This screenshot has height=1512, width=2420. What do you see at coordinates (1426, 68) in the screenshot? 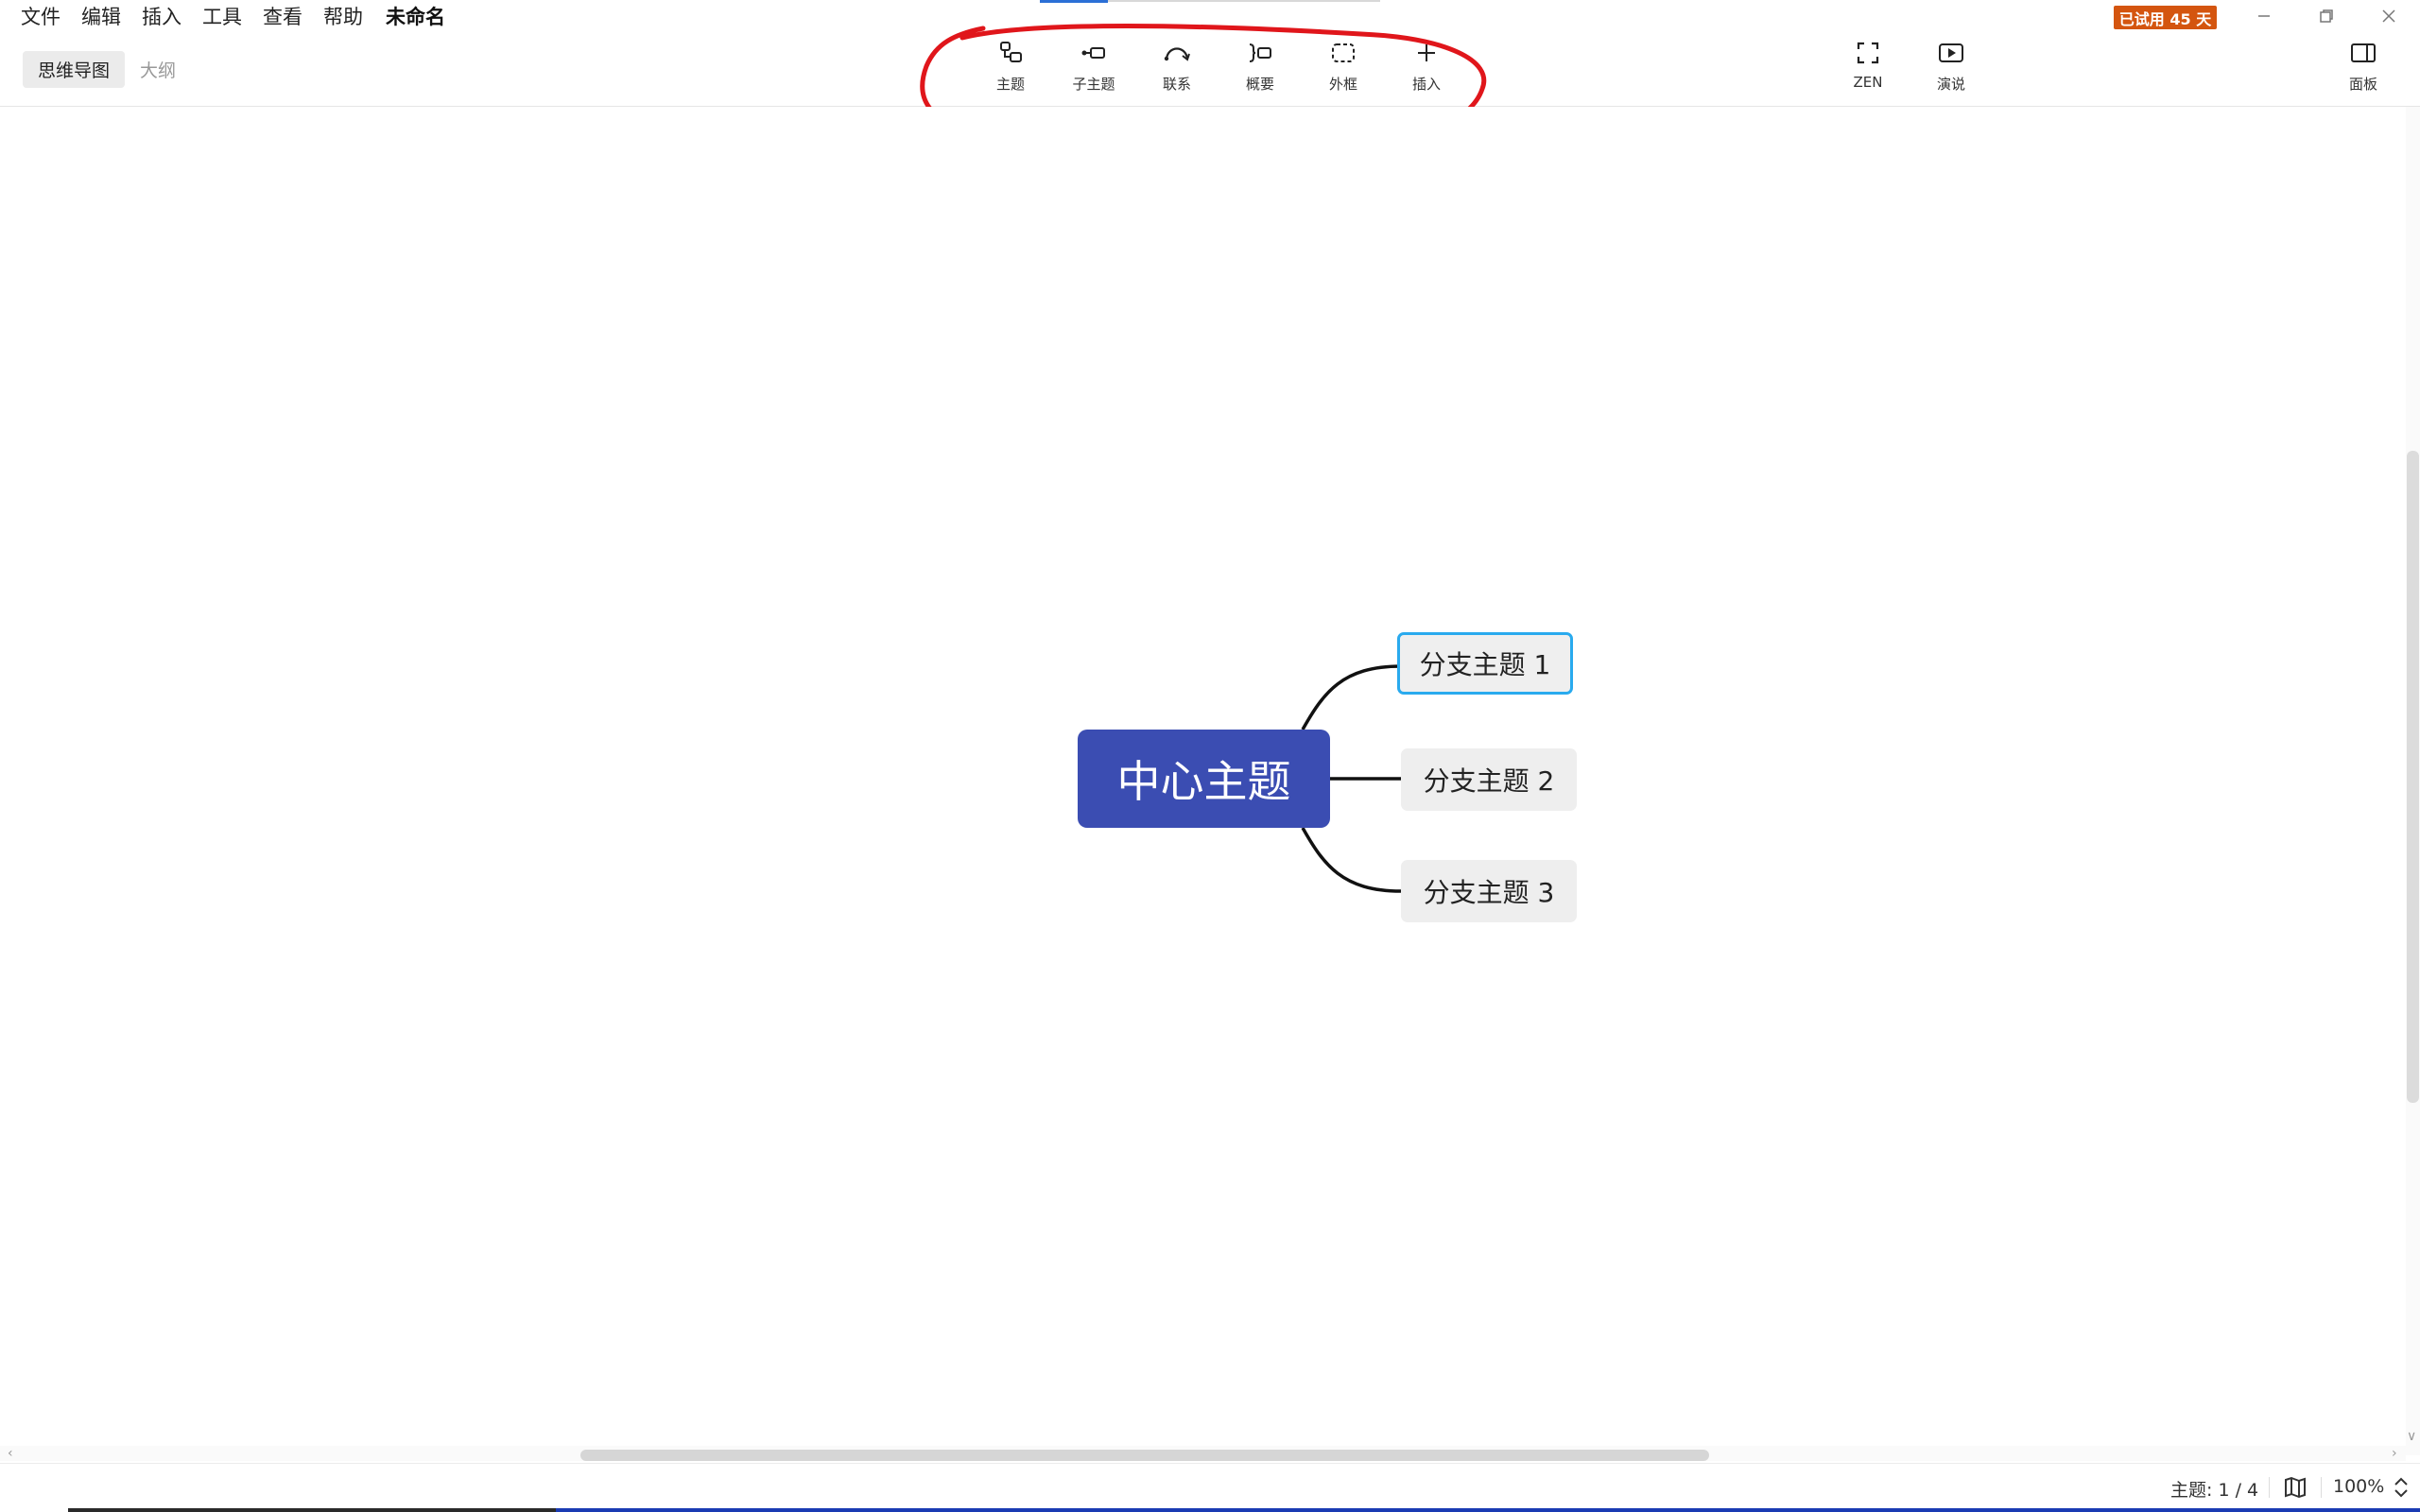
I see `insert-button: 插入` at bounding box center [1426, 68].